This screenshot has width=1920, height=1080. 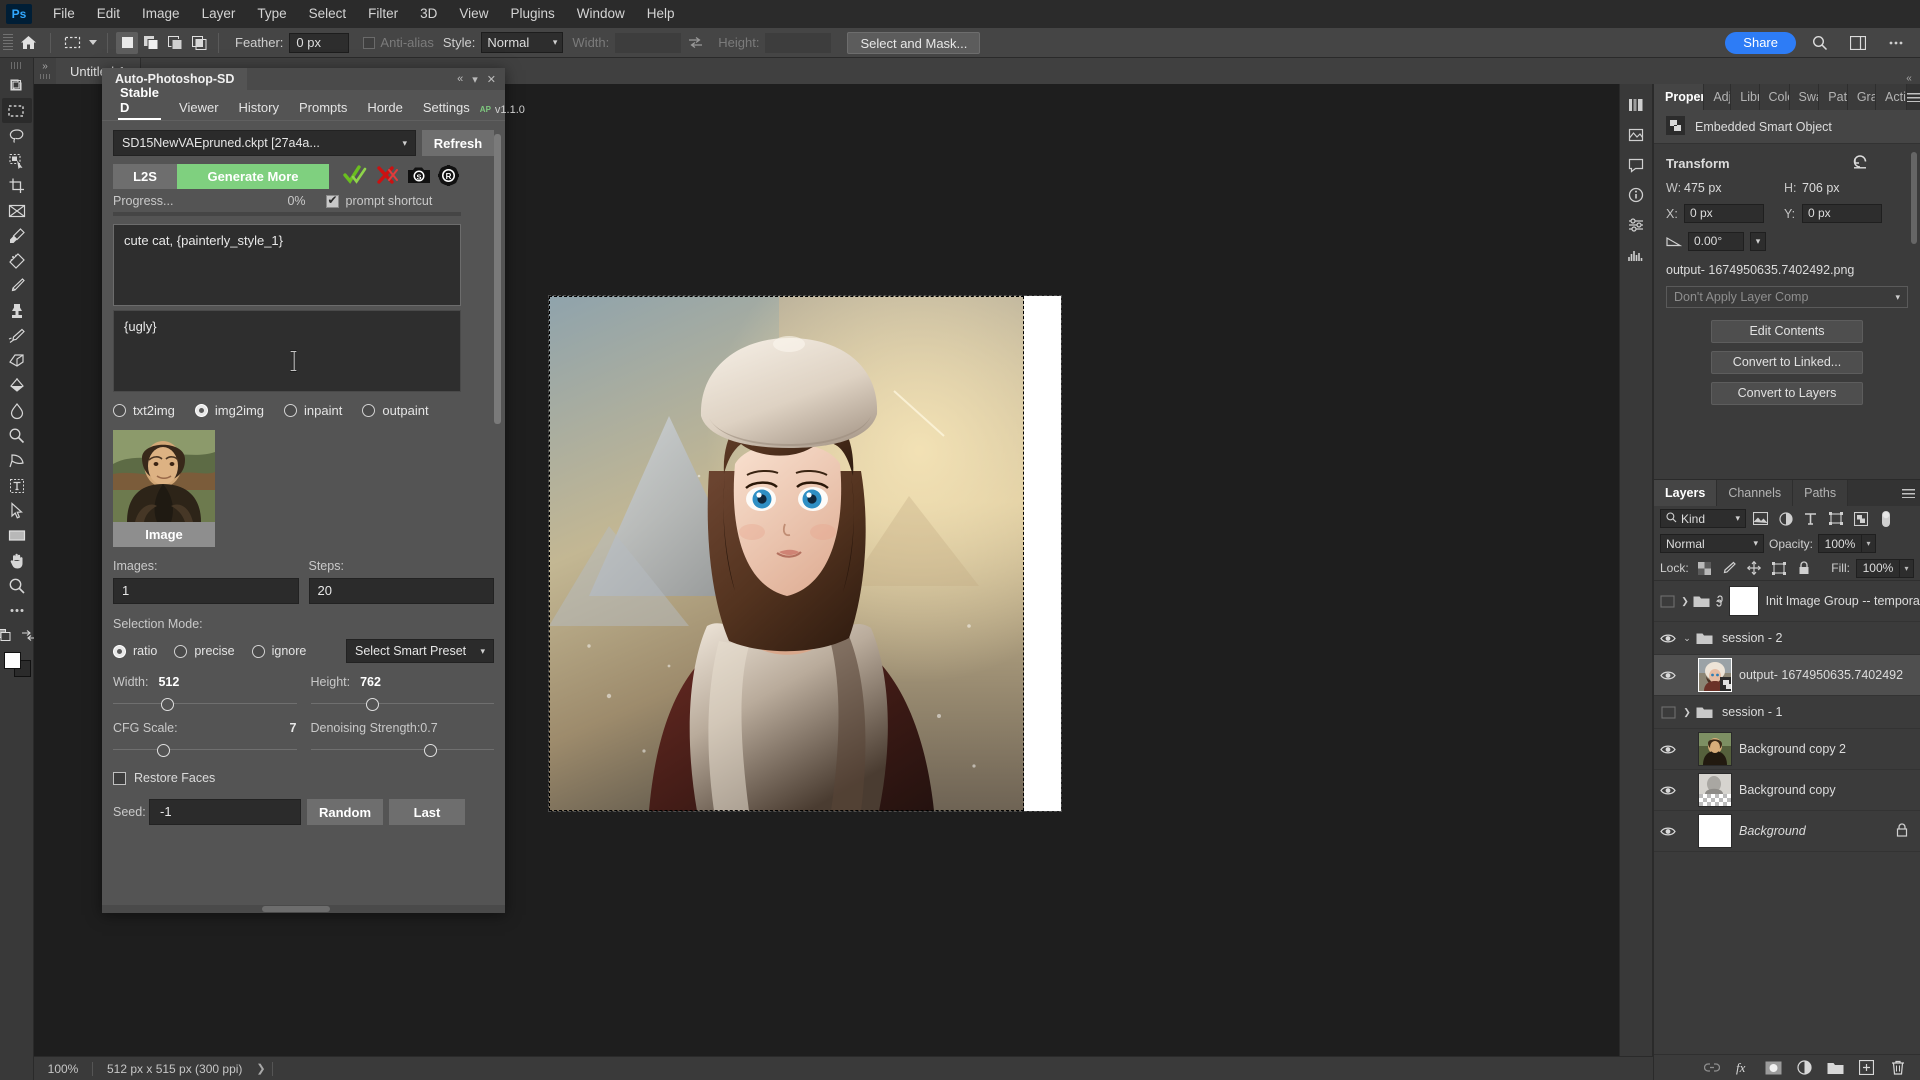 I want to click on mode-img2img: img2img, so click(x=229, y=410).